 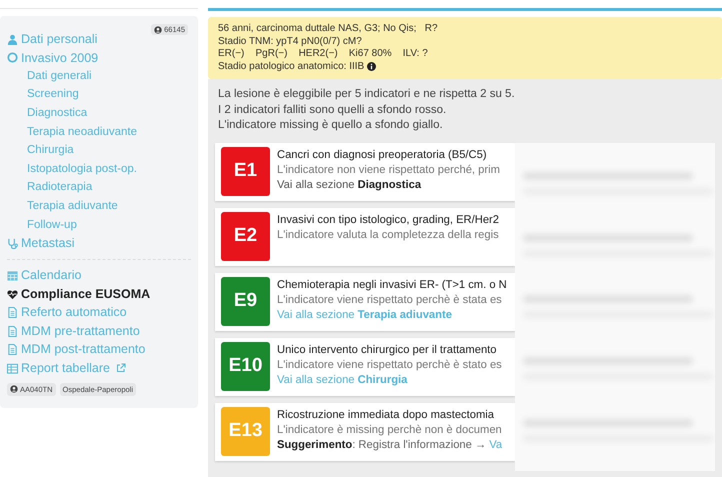 What do you see at coordinates (405, 314) in the screenshot?
I see `section-link: Terapia adiuvante` at bounding box center [405, 314].